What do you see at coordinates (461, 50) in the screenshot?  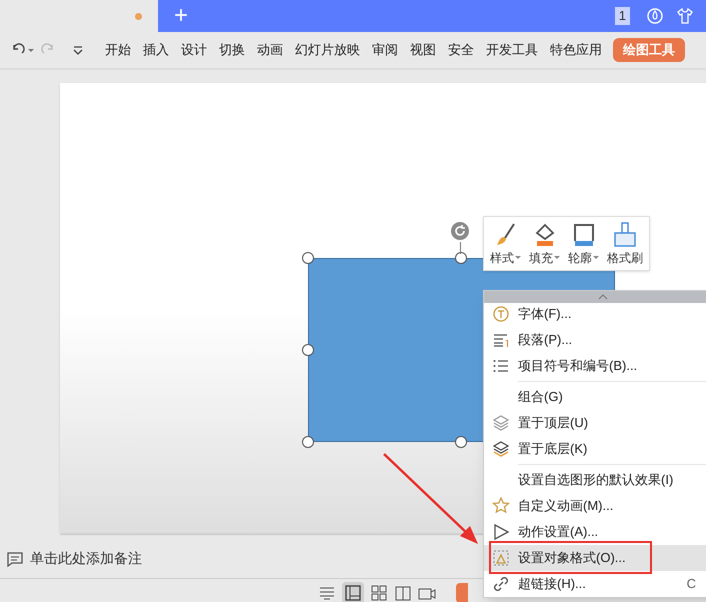 I see `ribbon-tab: 安全` at bounding box center [461, 50].